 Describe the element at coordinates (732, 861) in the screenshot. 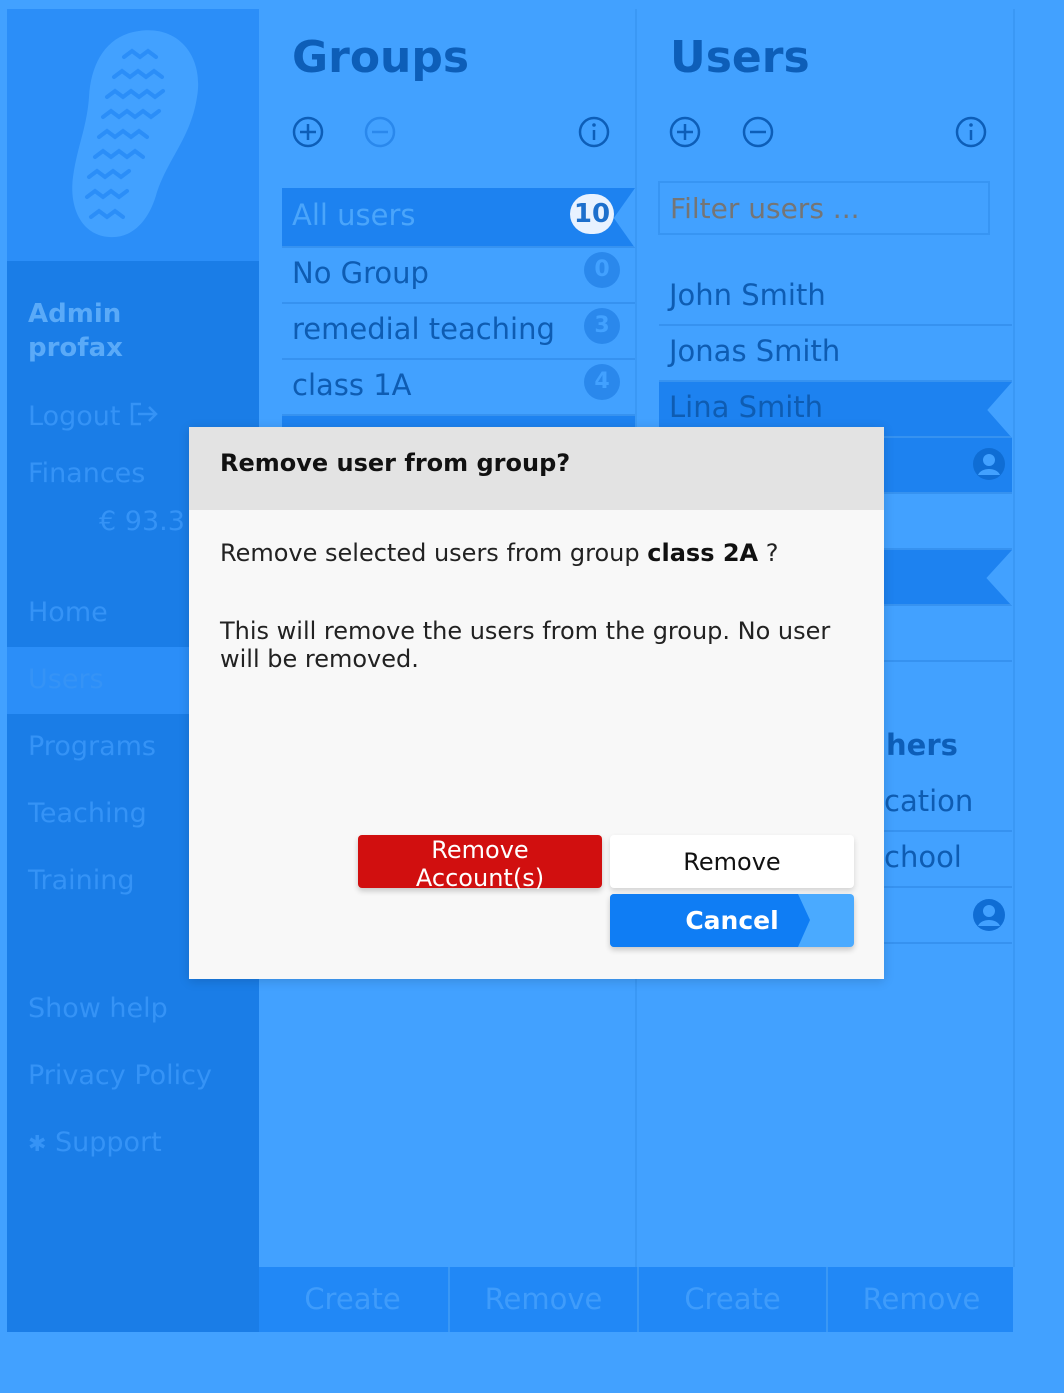

I see `remove-button: Remove` at that location.